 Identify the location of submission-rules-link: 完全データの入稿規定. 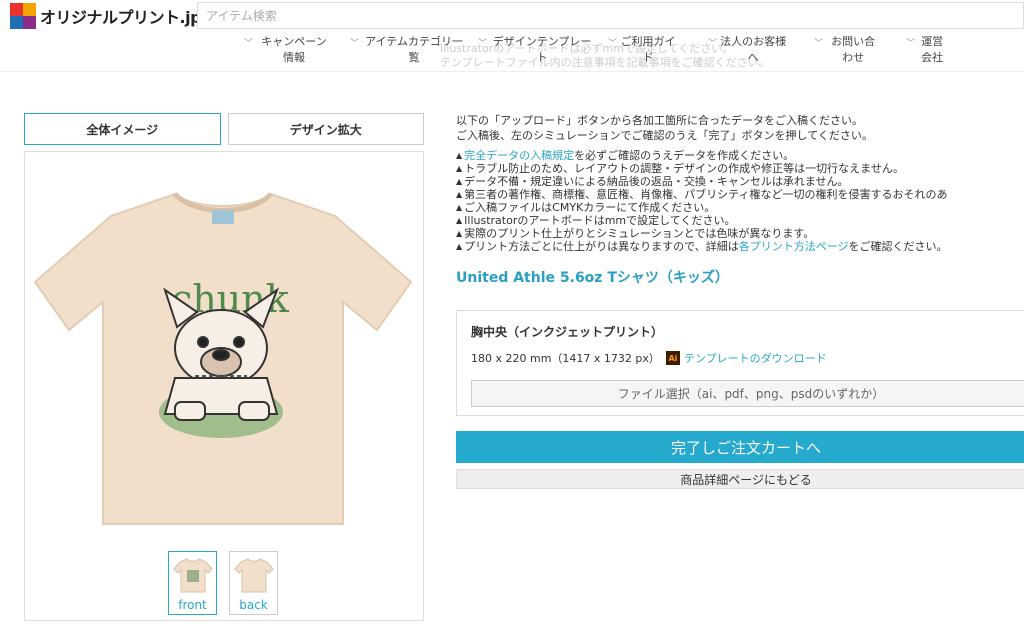
(519, 155).